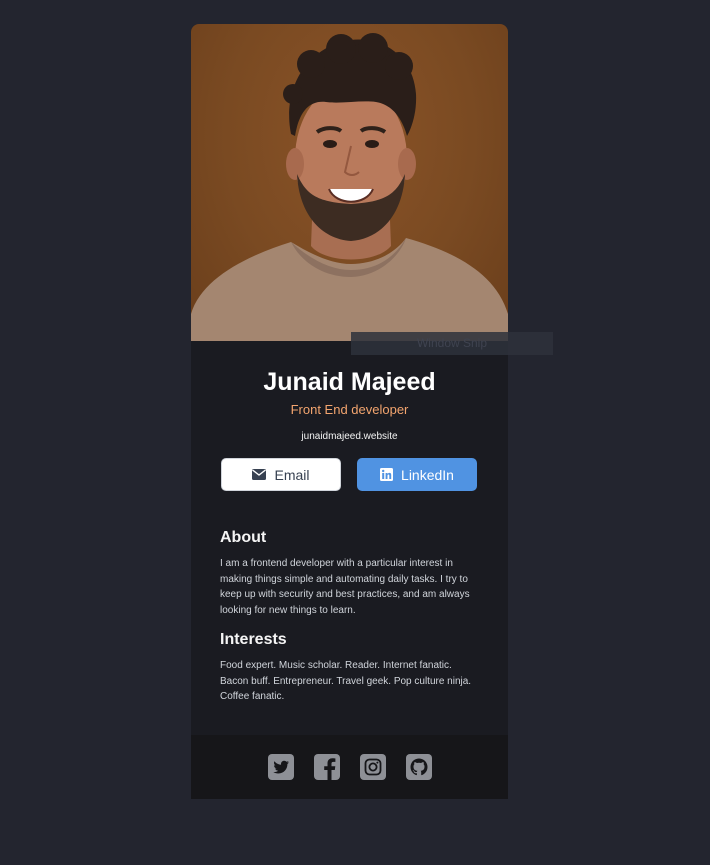 Image resolution: width=710 pixels, height=865 pixels. Describe the element at coordinates (243, 537) in the screenshot. I see `about-heading: About` at that location.